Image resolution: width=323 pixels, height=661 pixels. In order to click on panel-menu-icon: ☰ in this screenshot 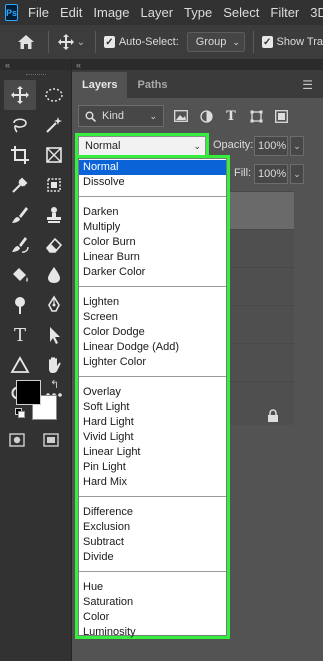, I will do `click(307, 85)`.